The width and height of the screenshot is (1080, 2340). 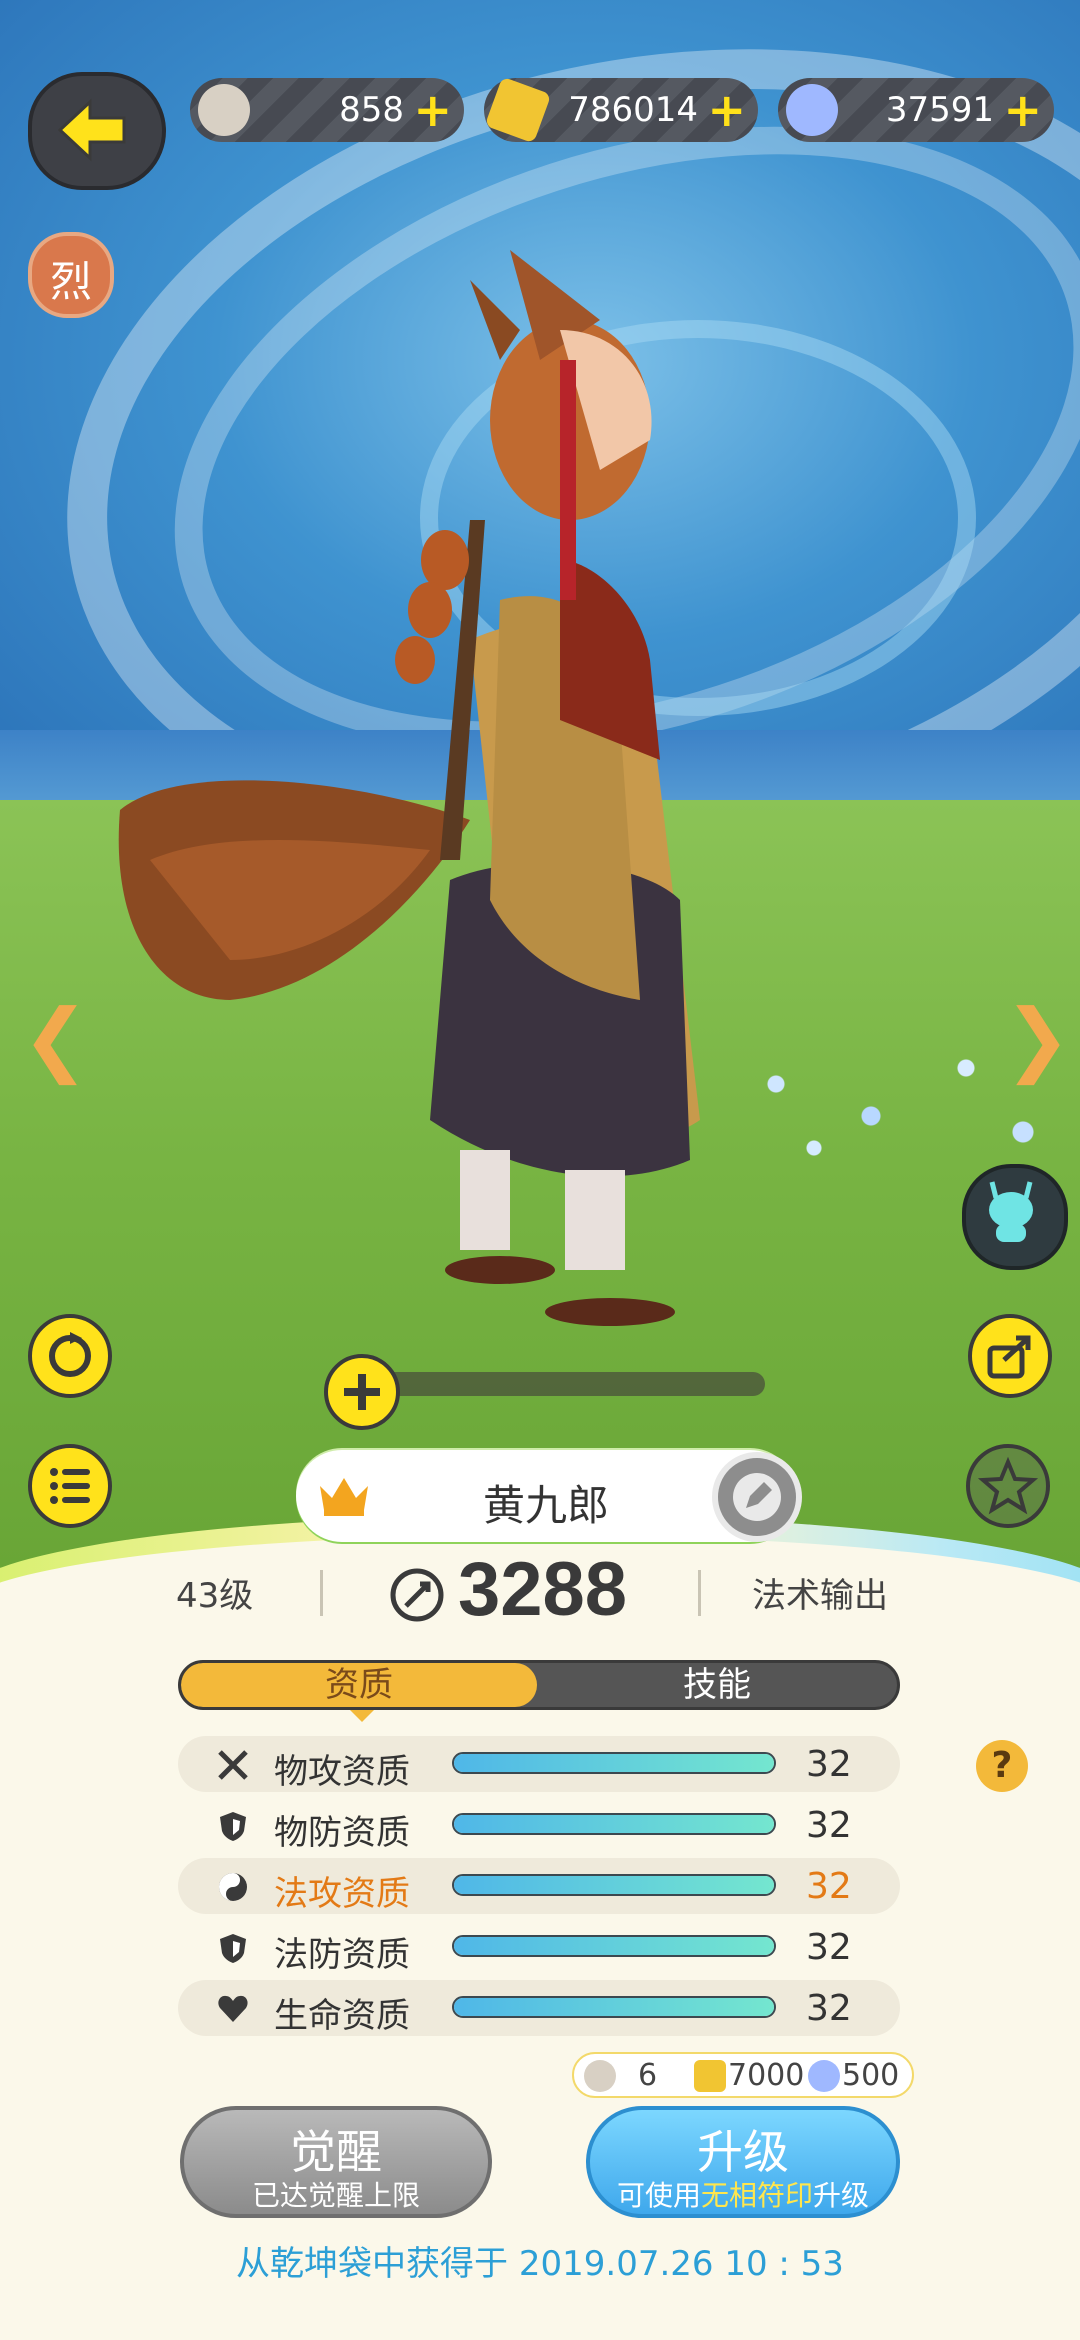 I want to click on tab-aptitude: 资质, so click(x=359, y=1685).